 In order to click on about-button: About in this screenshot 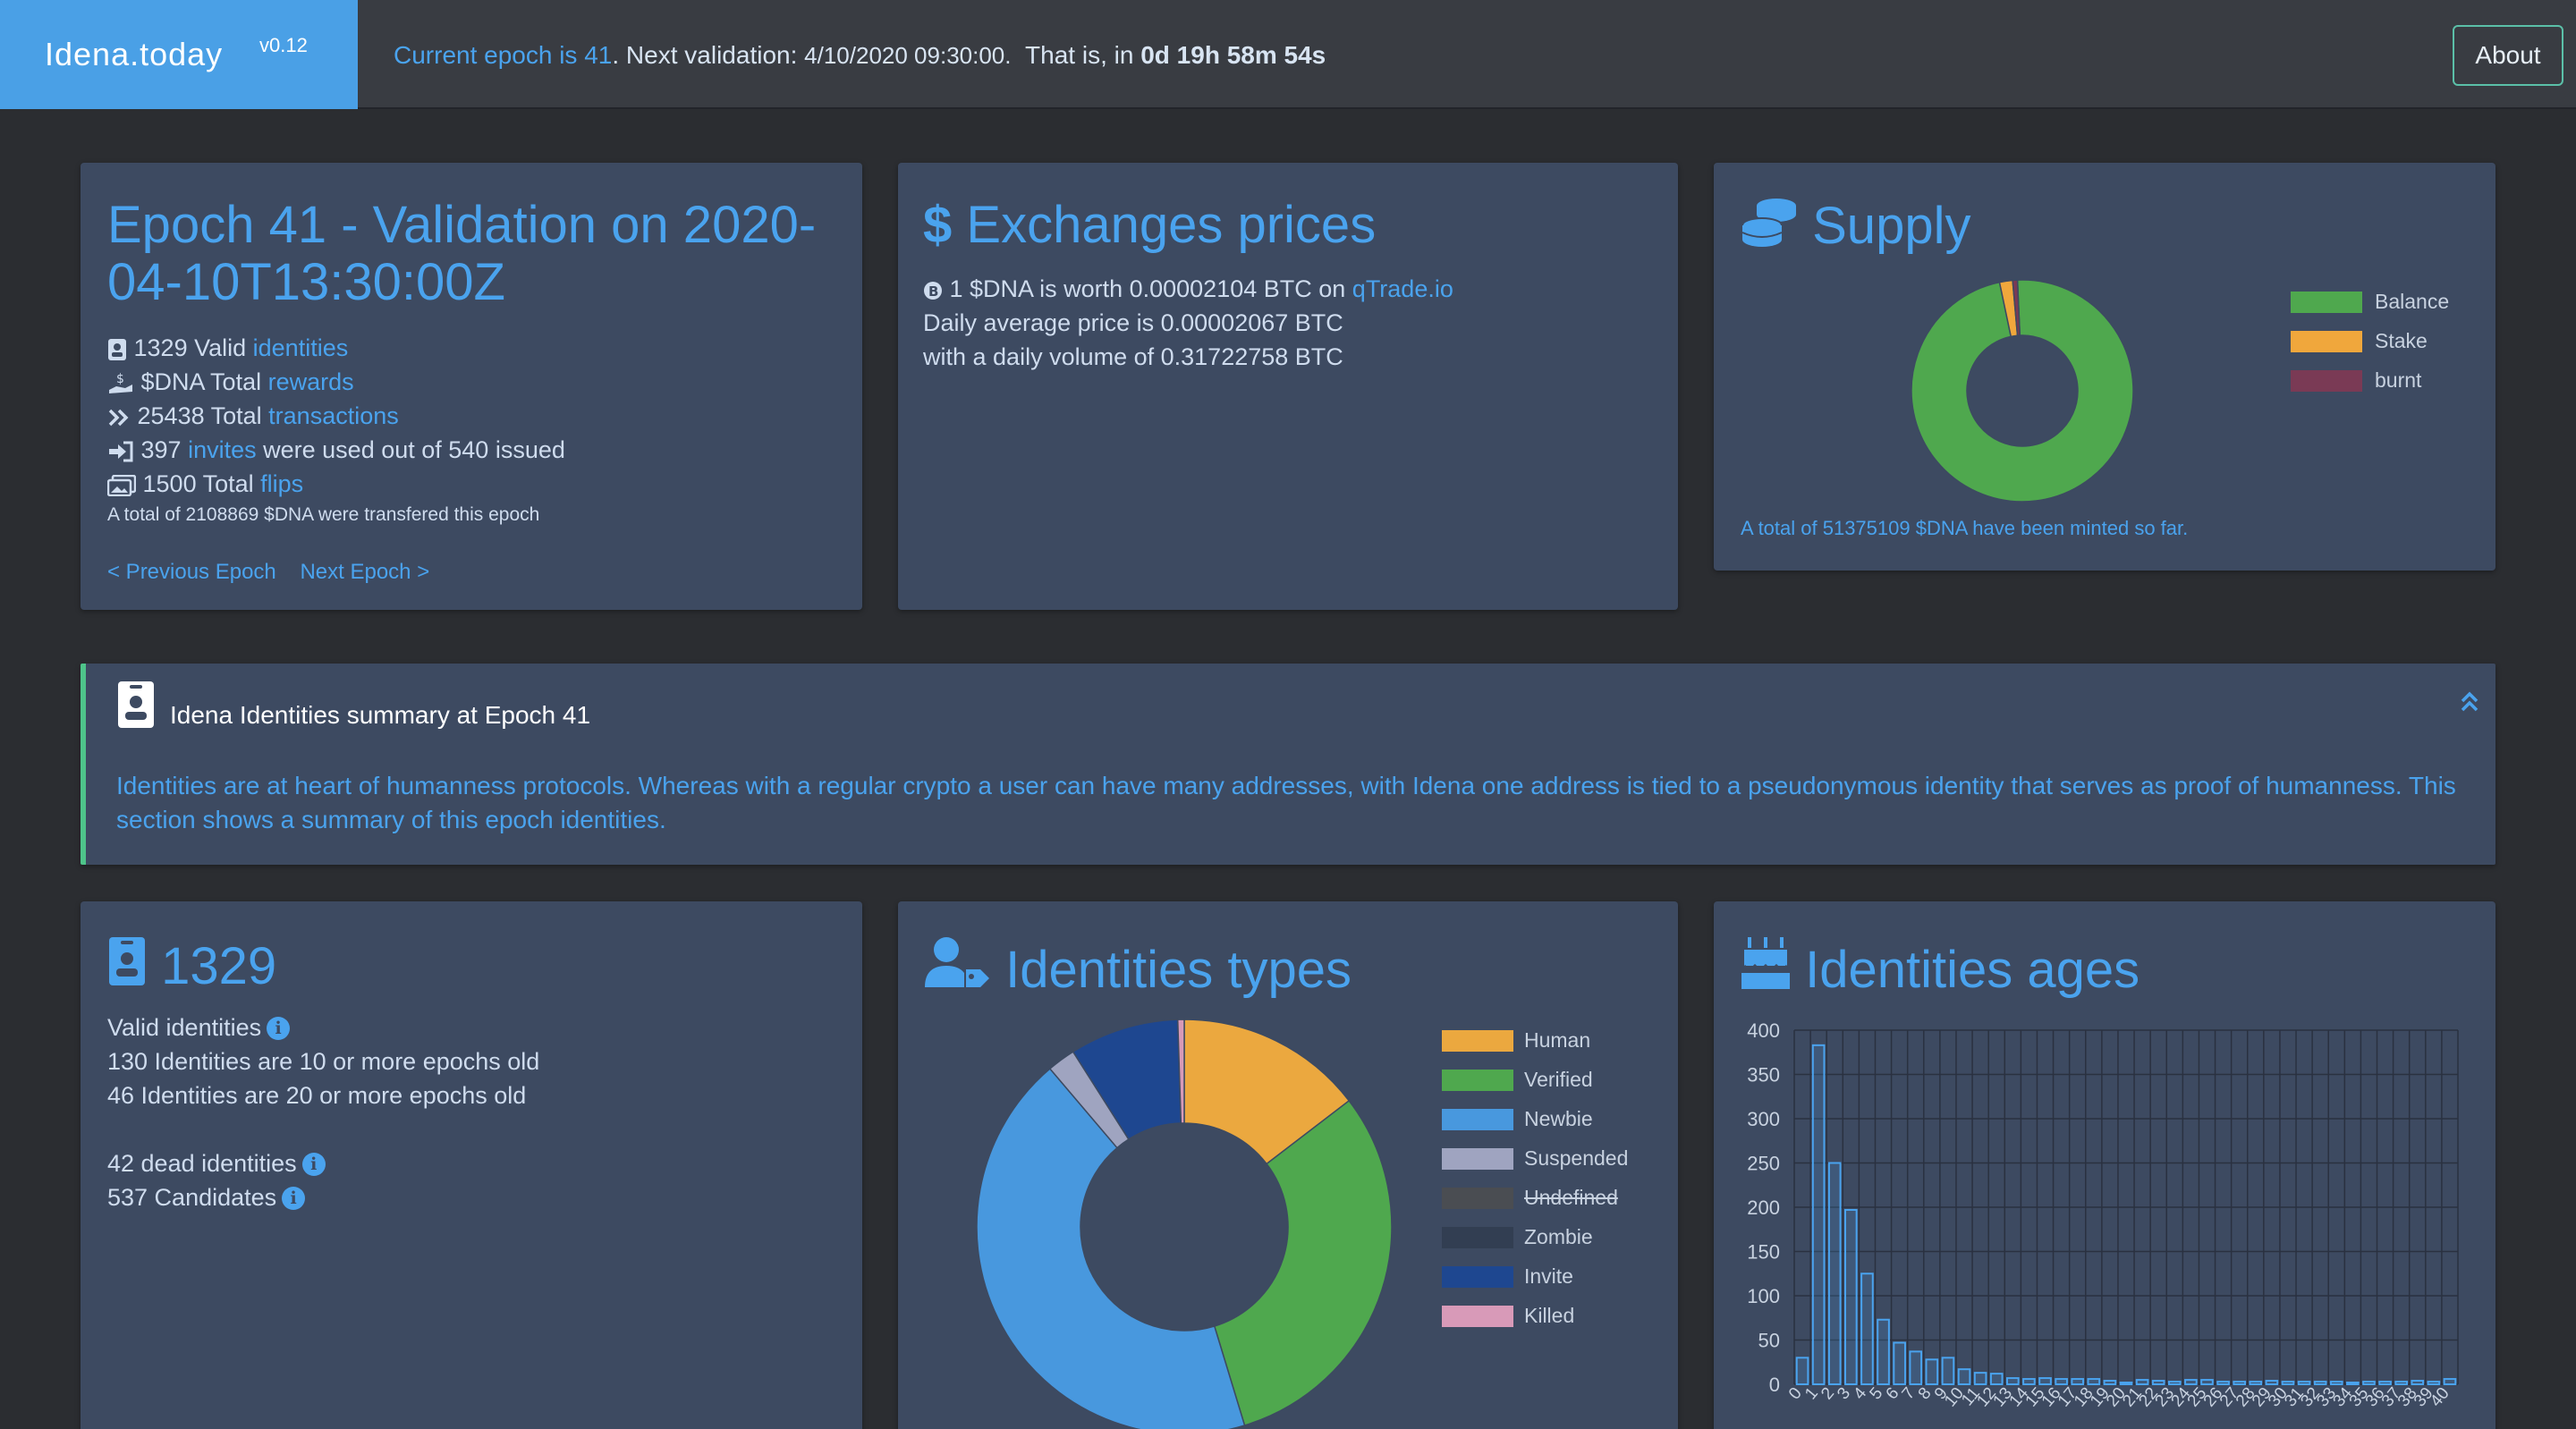, I will do `click(2508, 55)`.